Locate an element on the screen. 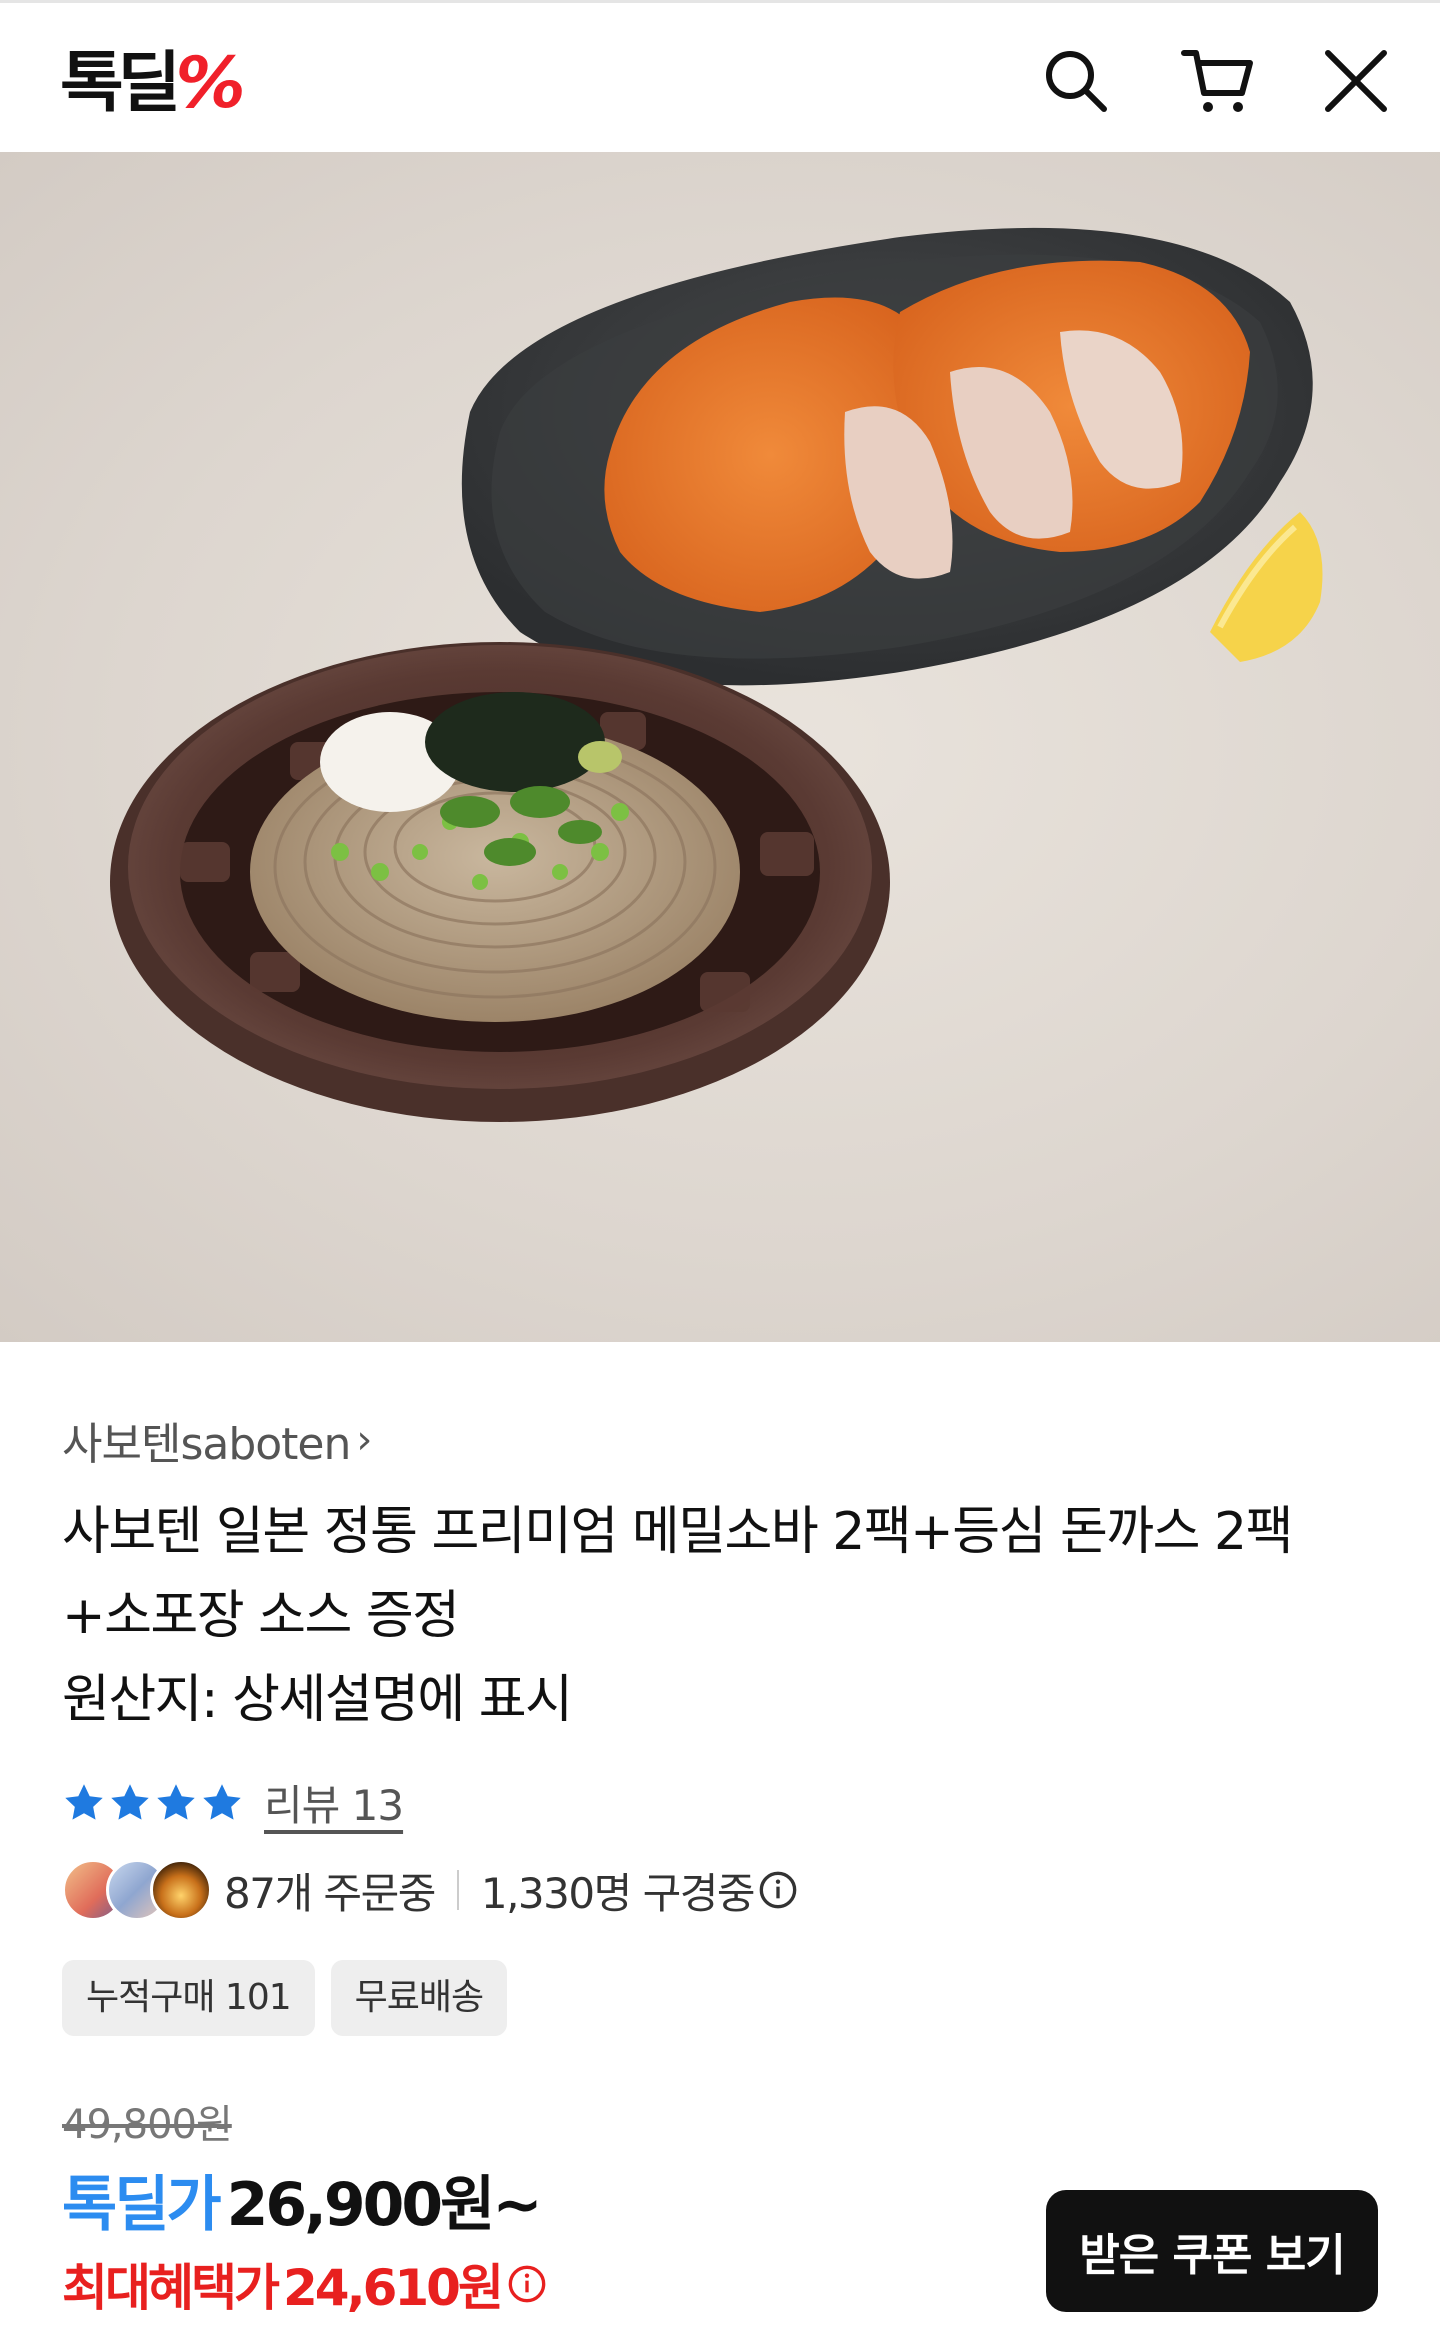 The width and height of the screenshot is (1440, 2343). orders-count: 87개 주문중 is located at coordinates (330, 1893).